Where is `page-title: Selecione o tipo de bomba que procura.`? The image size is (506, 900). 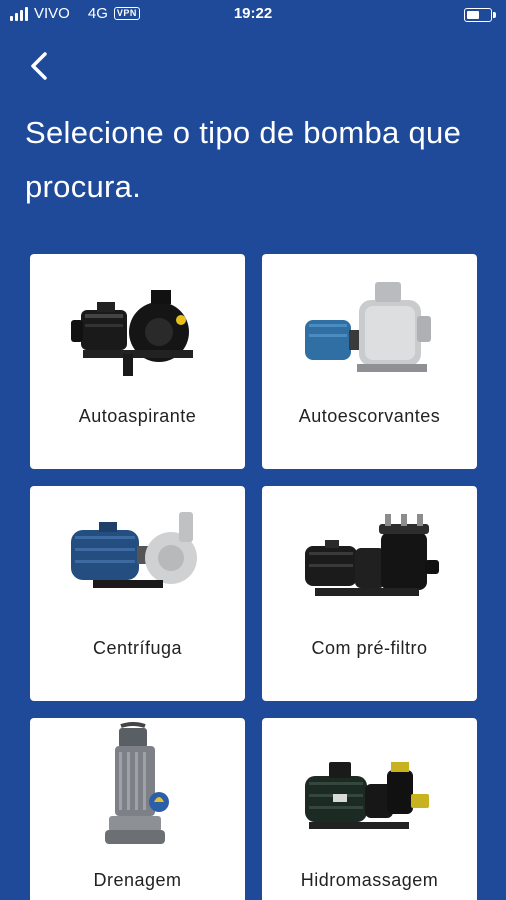
page-title: Selecione o tipo de bomba que procura. is located at coordinates (243, 159).